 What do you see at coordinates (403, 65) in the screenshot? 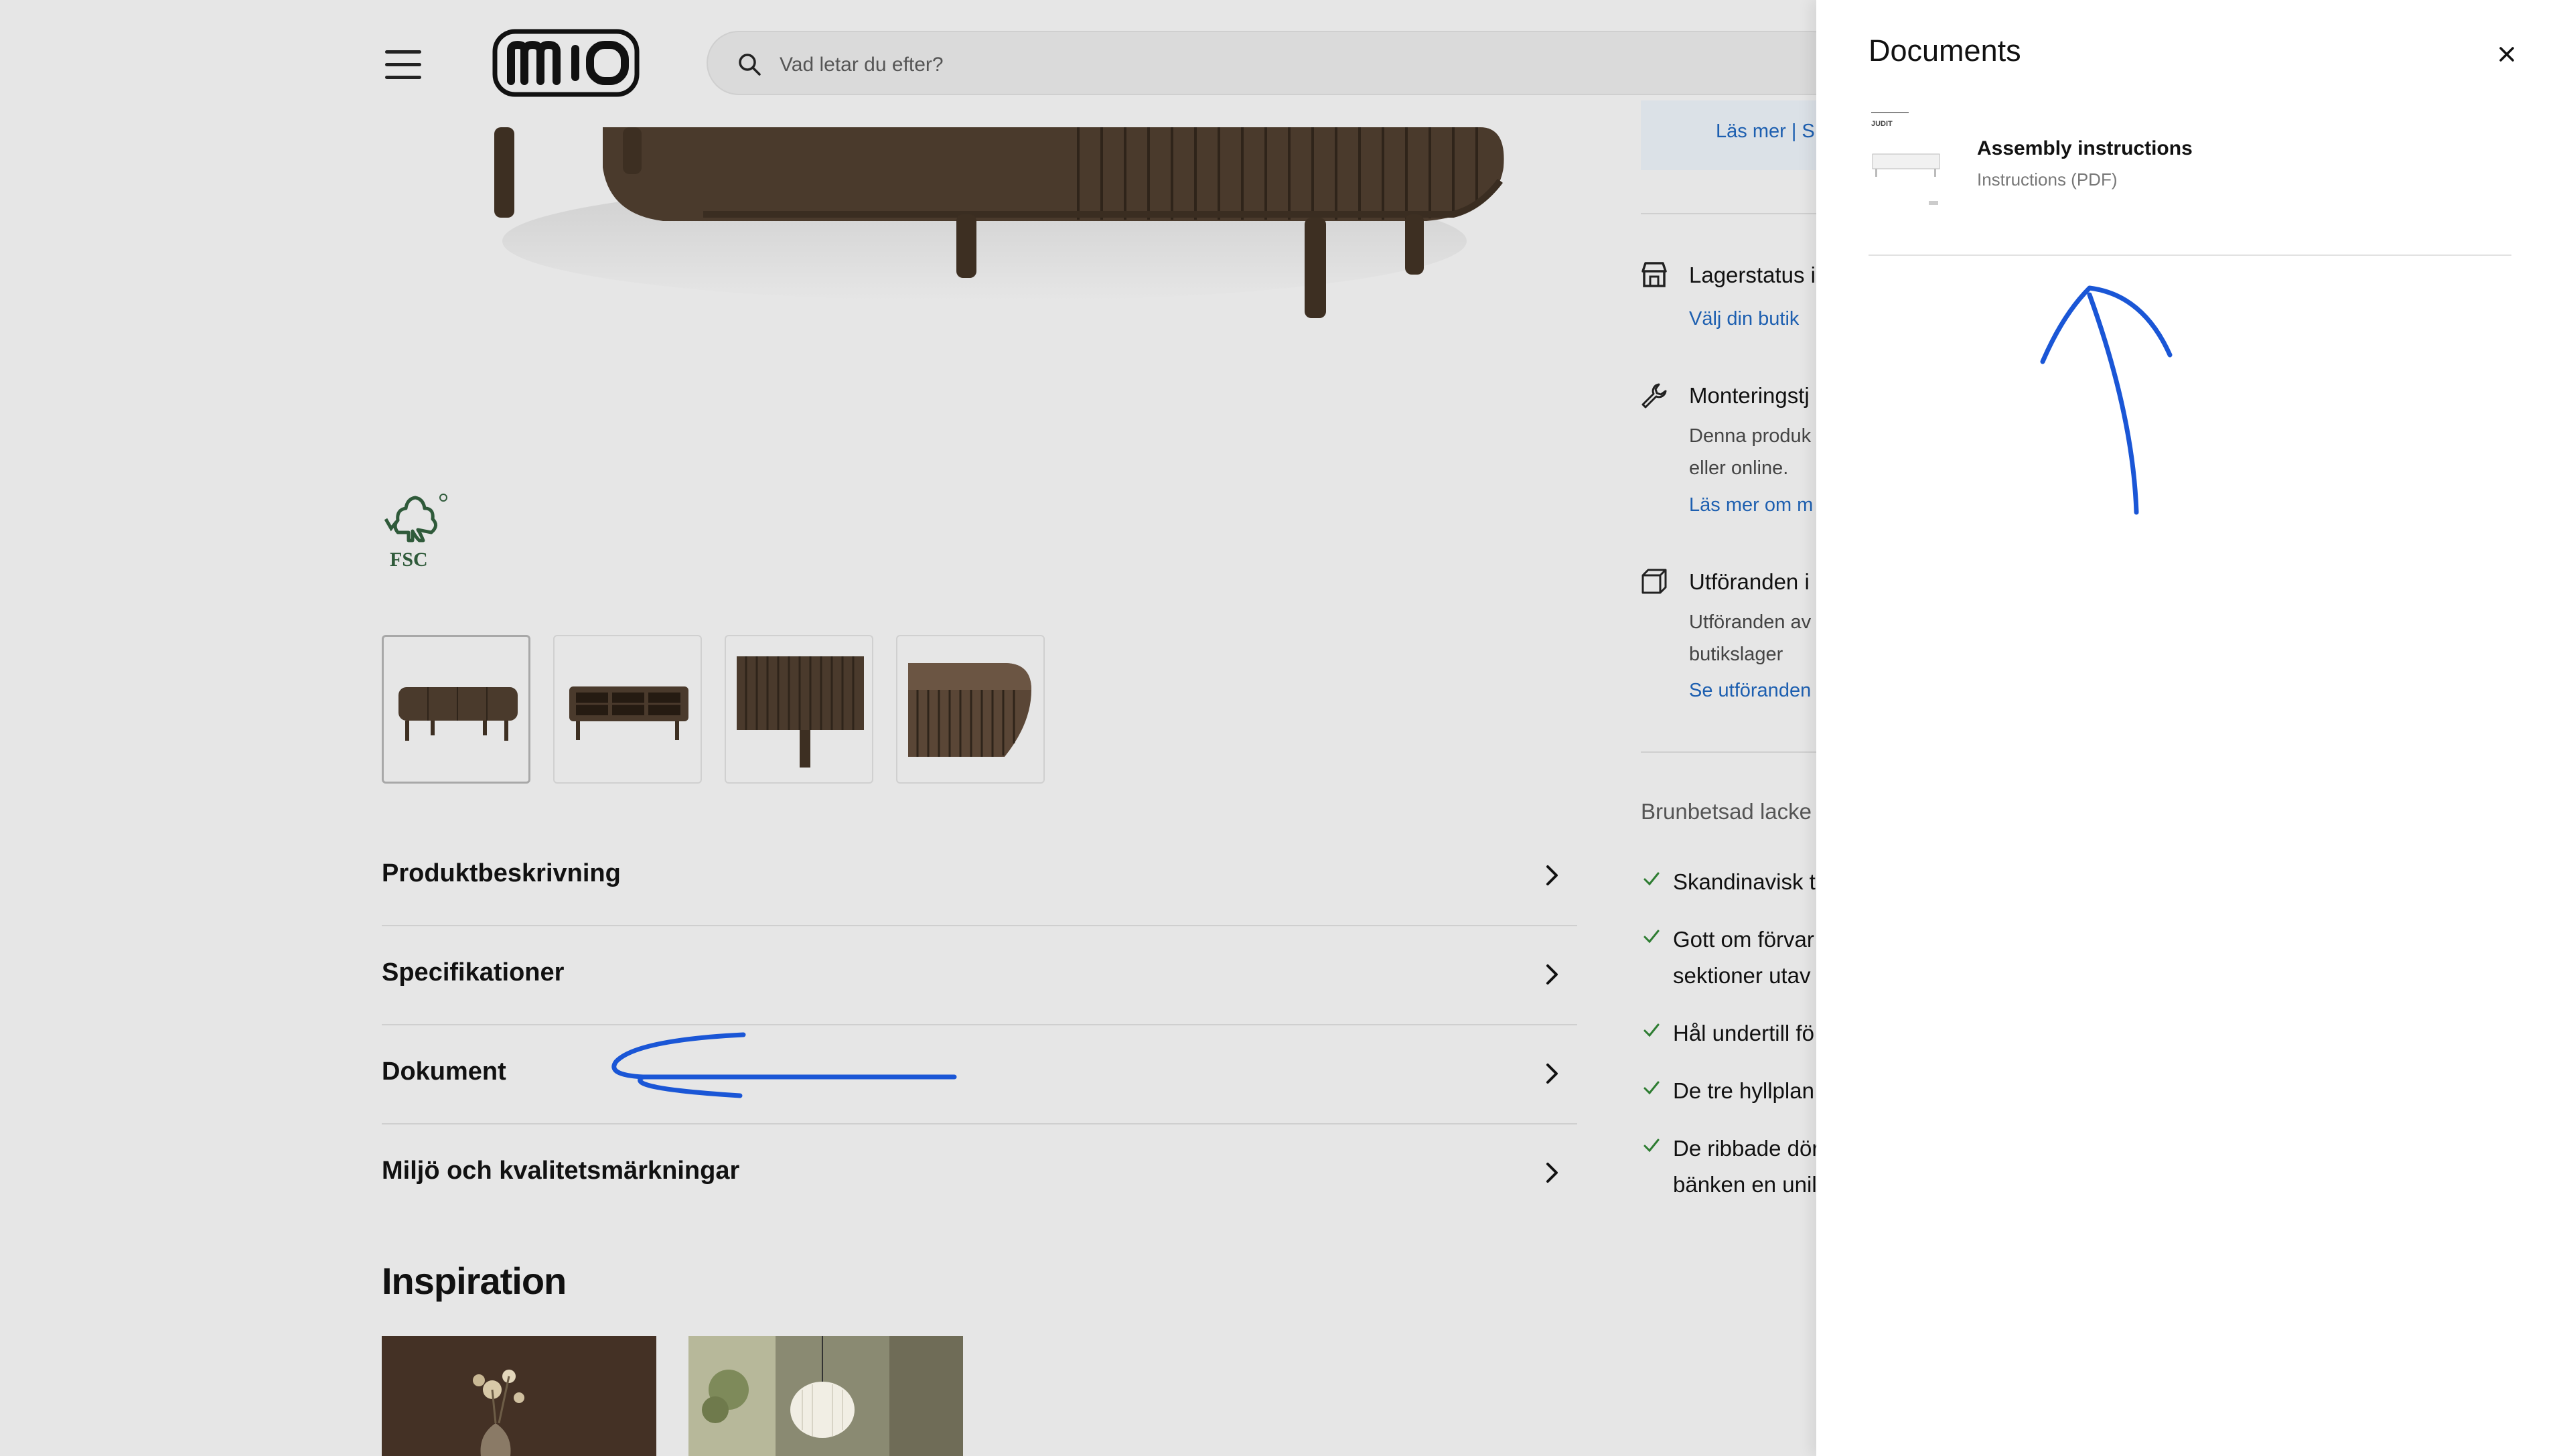
I see `menu-icon` at bounding box center [403, 65].